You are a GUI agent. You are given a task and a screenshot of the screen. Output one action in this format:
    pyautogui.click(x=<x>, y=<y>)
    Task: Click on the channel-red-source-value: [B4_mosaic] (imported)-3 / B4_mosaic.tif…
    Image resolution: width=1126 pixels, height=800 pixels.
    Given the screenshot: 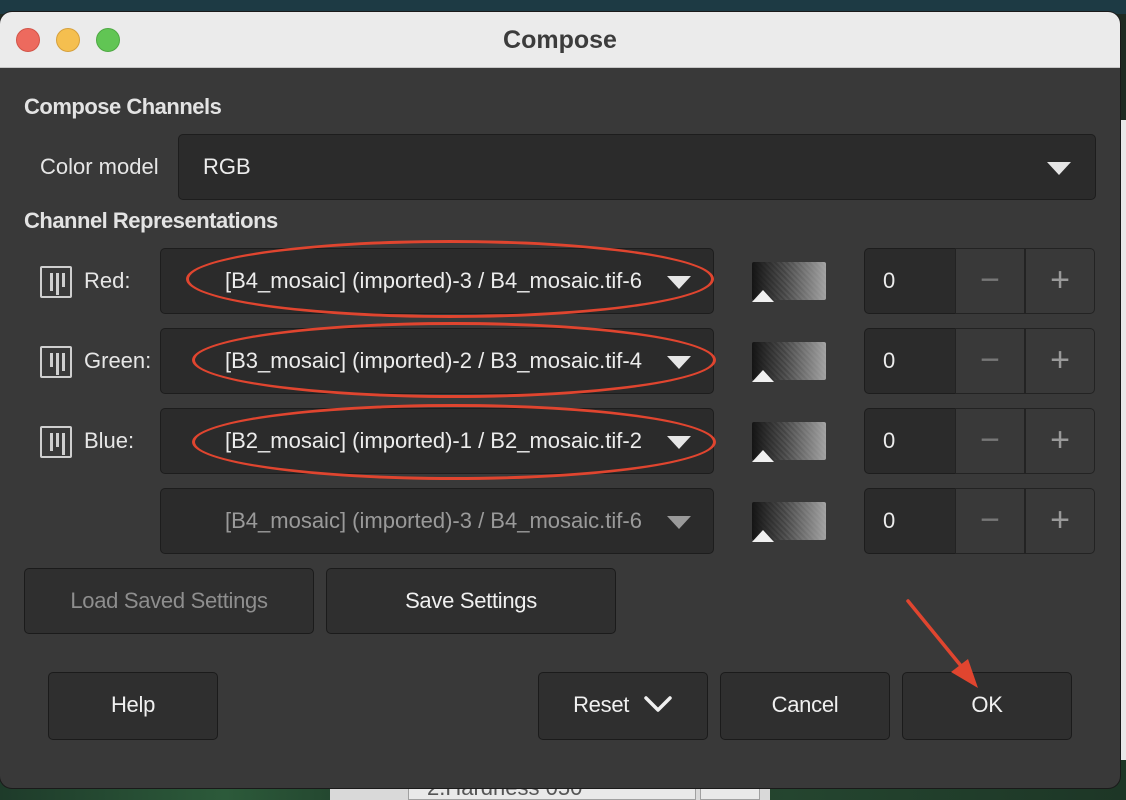 What is the action you would take?
    pyautogui.click(x=433, y=280)
    